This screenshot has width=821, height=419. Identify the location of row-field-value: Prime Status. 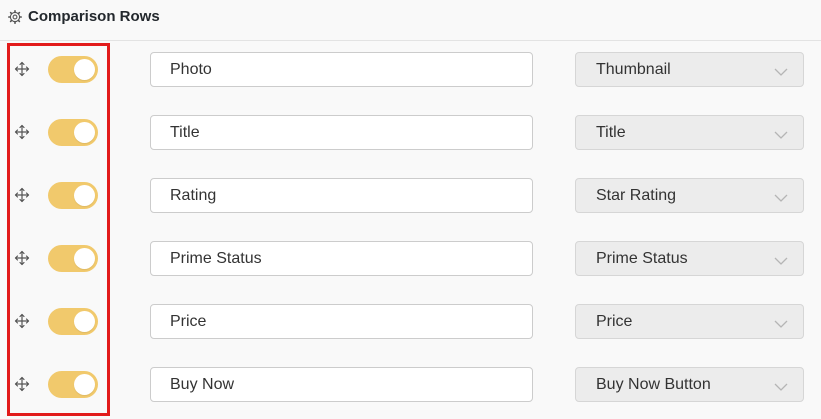
(642, 258).